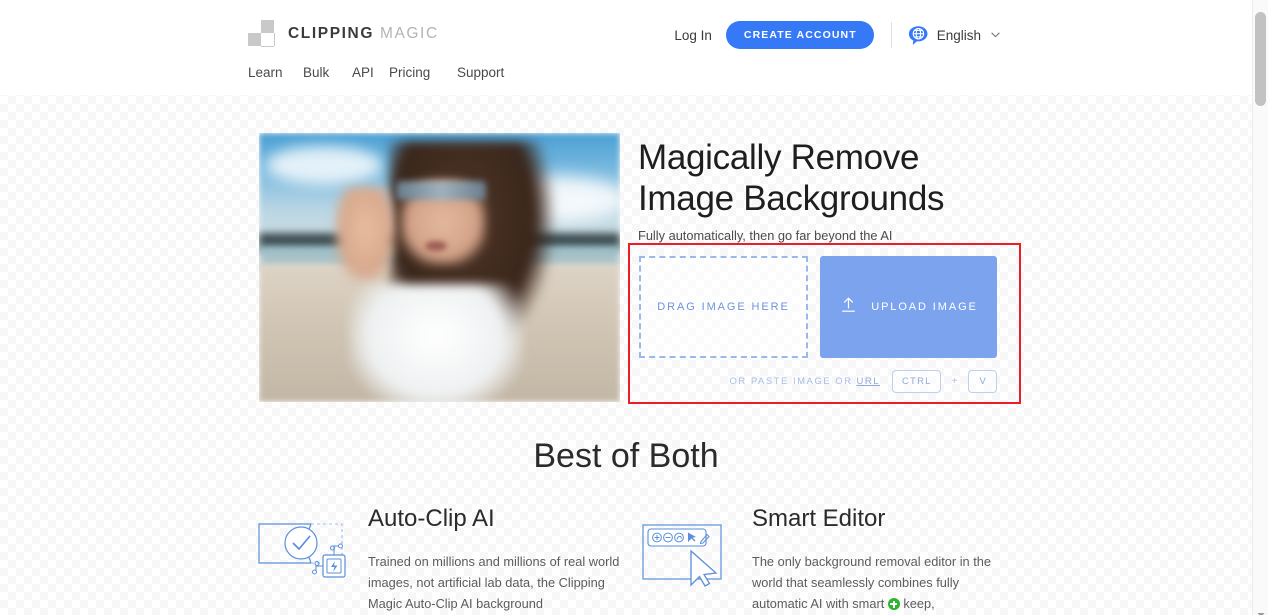 Image resolution: width=1268 pixels, height=615 pixels. What do you see at coordinates (316, 72) in the screenshot?
I see `nav-link-bulk: Bulk` at bounding box center [316, 72].